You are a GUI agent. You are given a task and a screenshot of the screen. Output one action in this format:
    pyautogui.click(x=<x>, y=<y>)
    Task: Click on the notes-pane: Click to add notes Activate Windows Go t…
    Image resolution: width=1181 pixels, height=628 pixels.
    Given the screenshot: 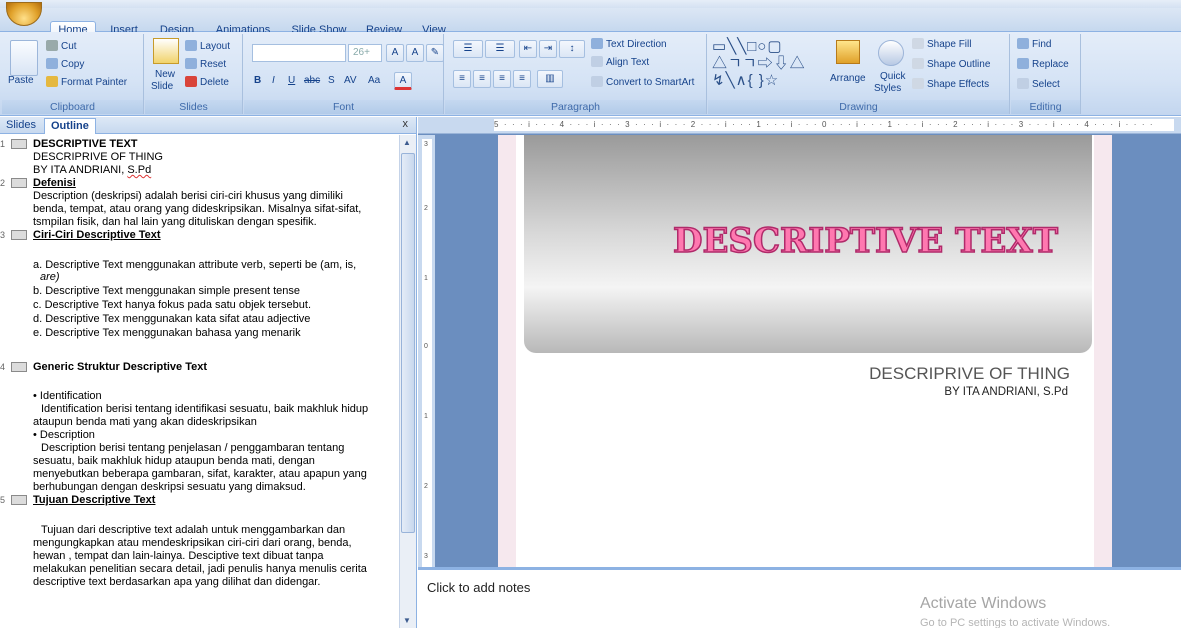 What is the action you would take?
    pyautogui.click(x=799, y=597)
    